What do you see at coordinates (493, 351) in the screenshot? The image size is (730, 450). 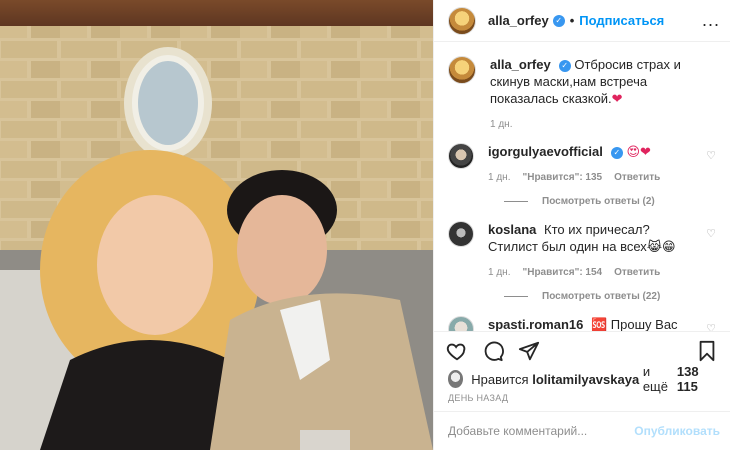 I see `comment-bubble-icon` at bounding box center [493, 351].